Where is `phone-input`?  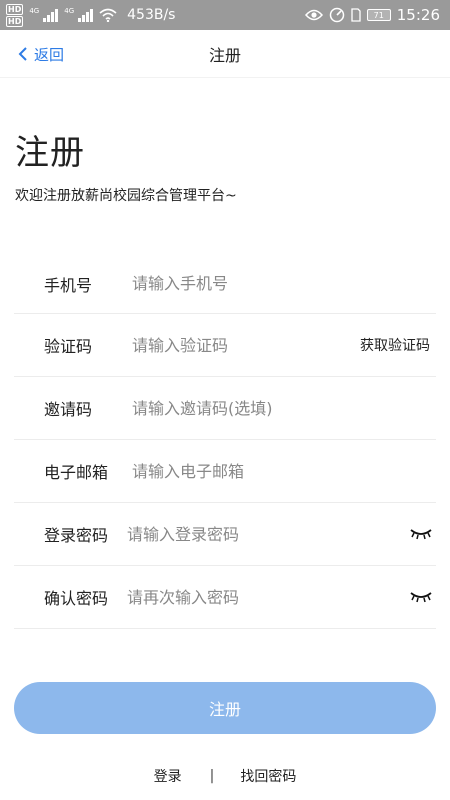
phone-input is located at coordinates (284, 283).